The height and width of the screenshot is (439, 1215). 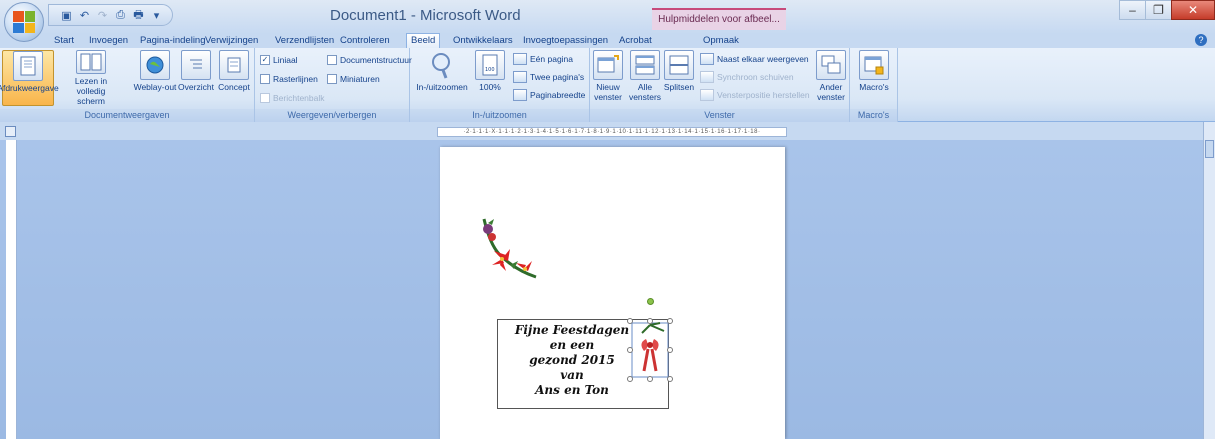 What do you see at coordinates (645, 65) in the screenshot?
I see `arrange-all-icon` at bounding box center [645, 65].